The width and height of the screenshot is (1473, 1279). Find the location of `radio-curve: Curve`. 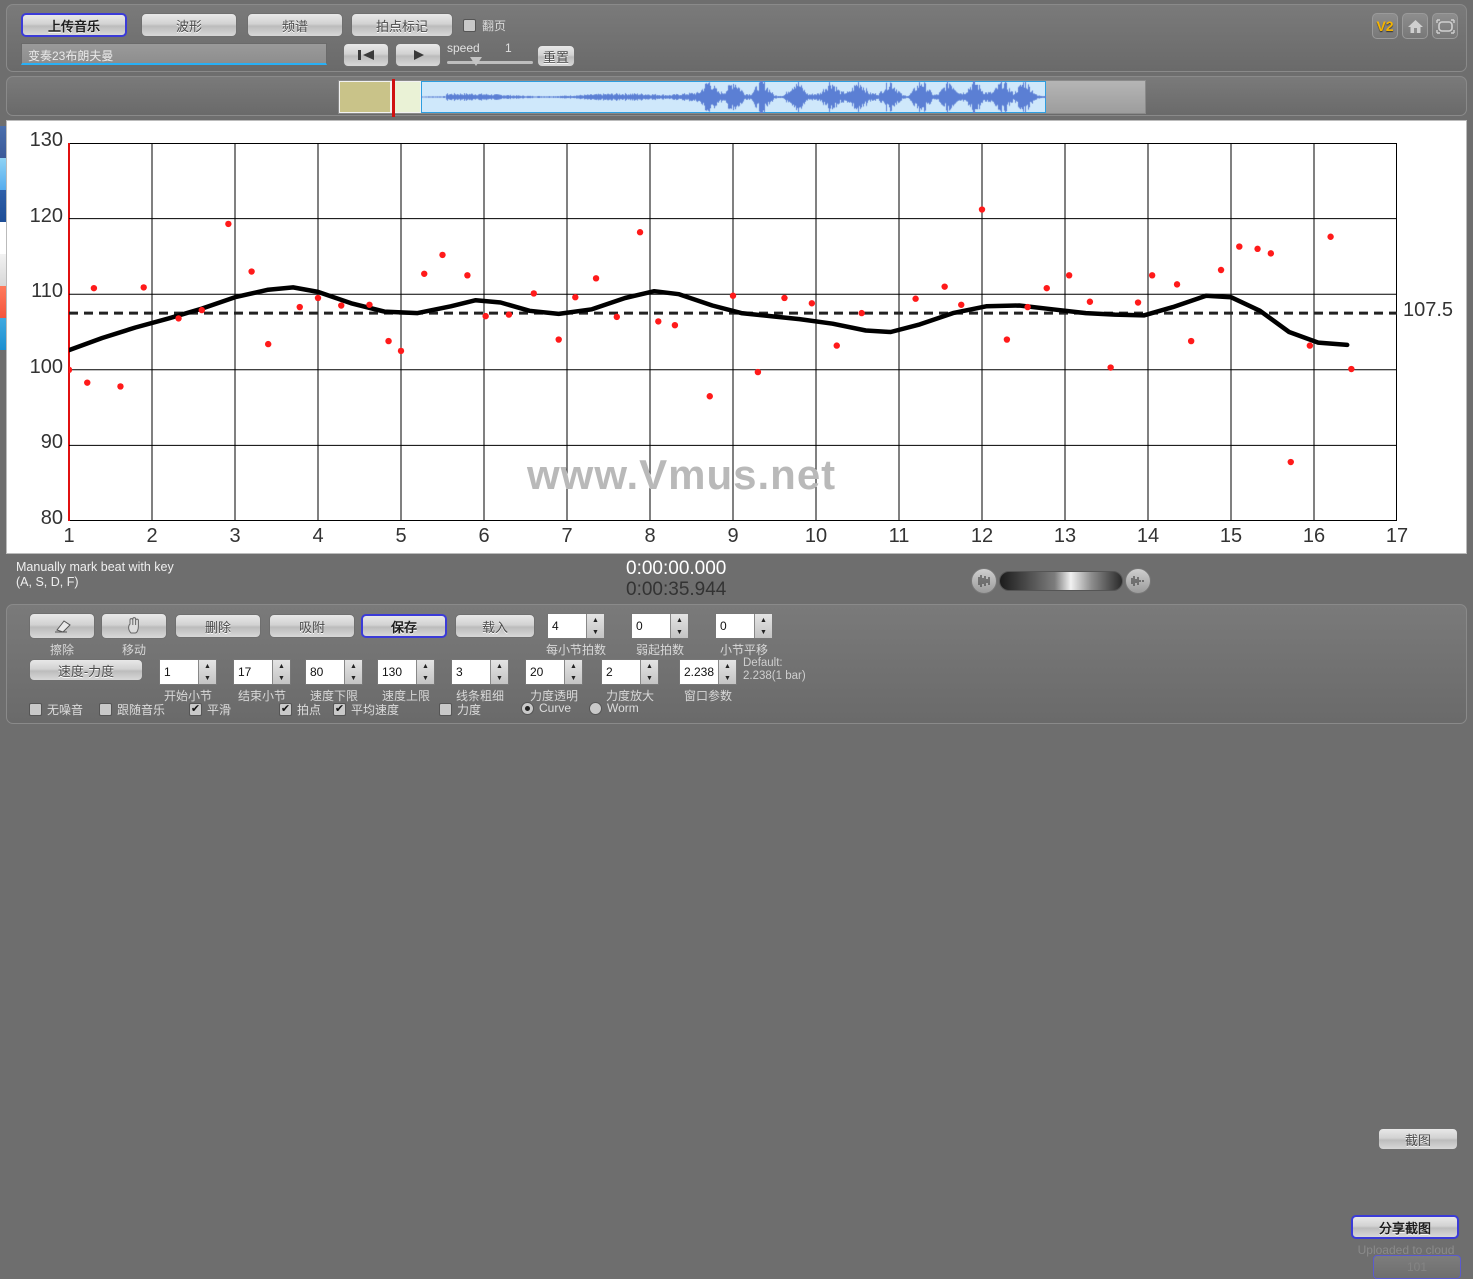

radio-curve: Curve is located at coordinates (546, 708).